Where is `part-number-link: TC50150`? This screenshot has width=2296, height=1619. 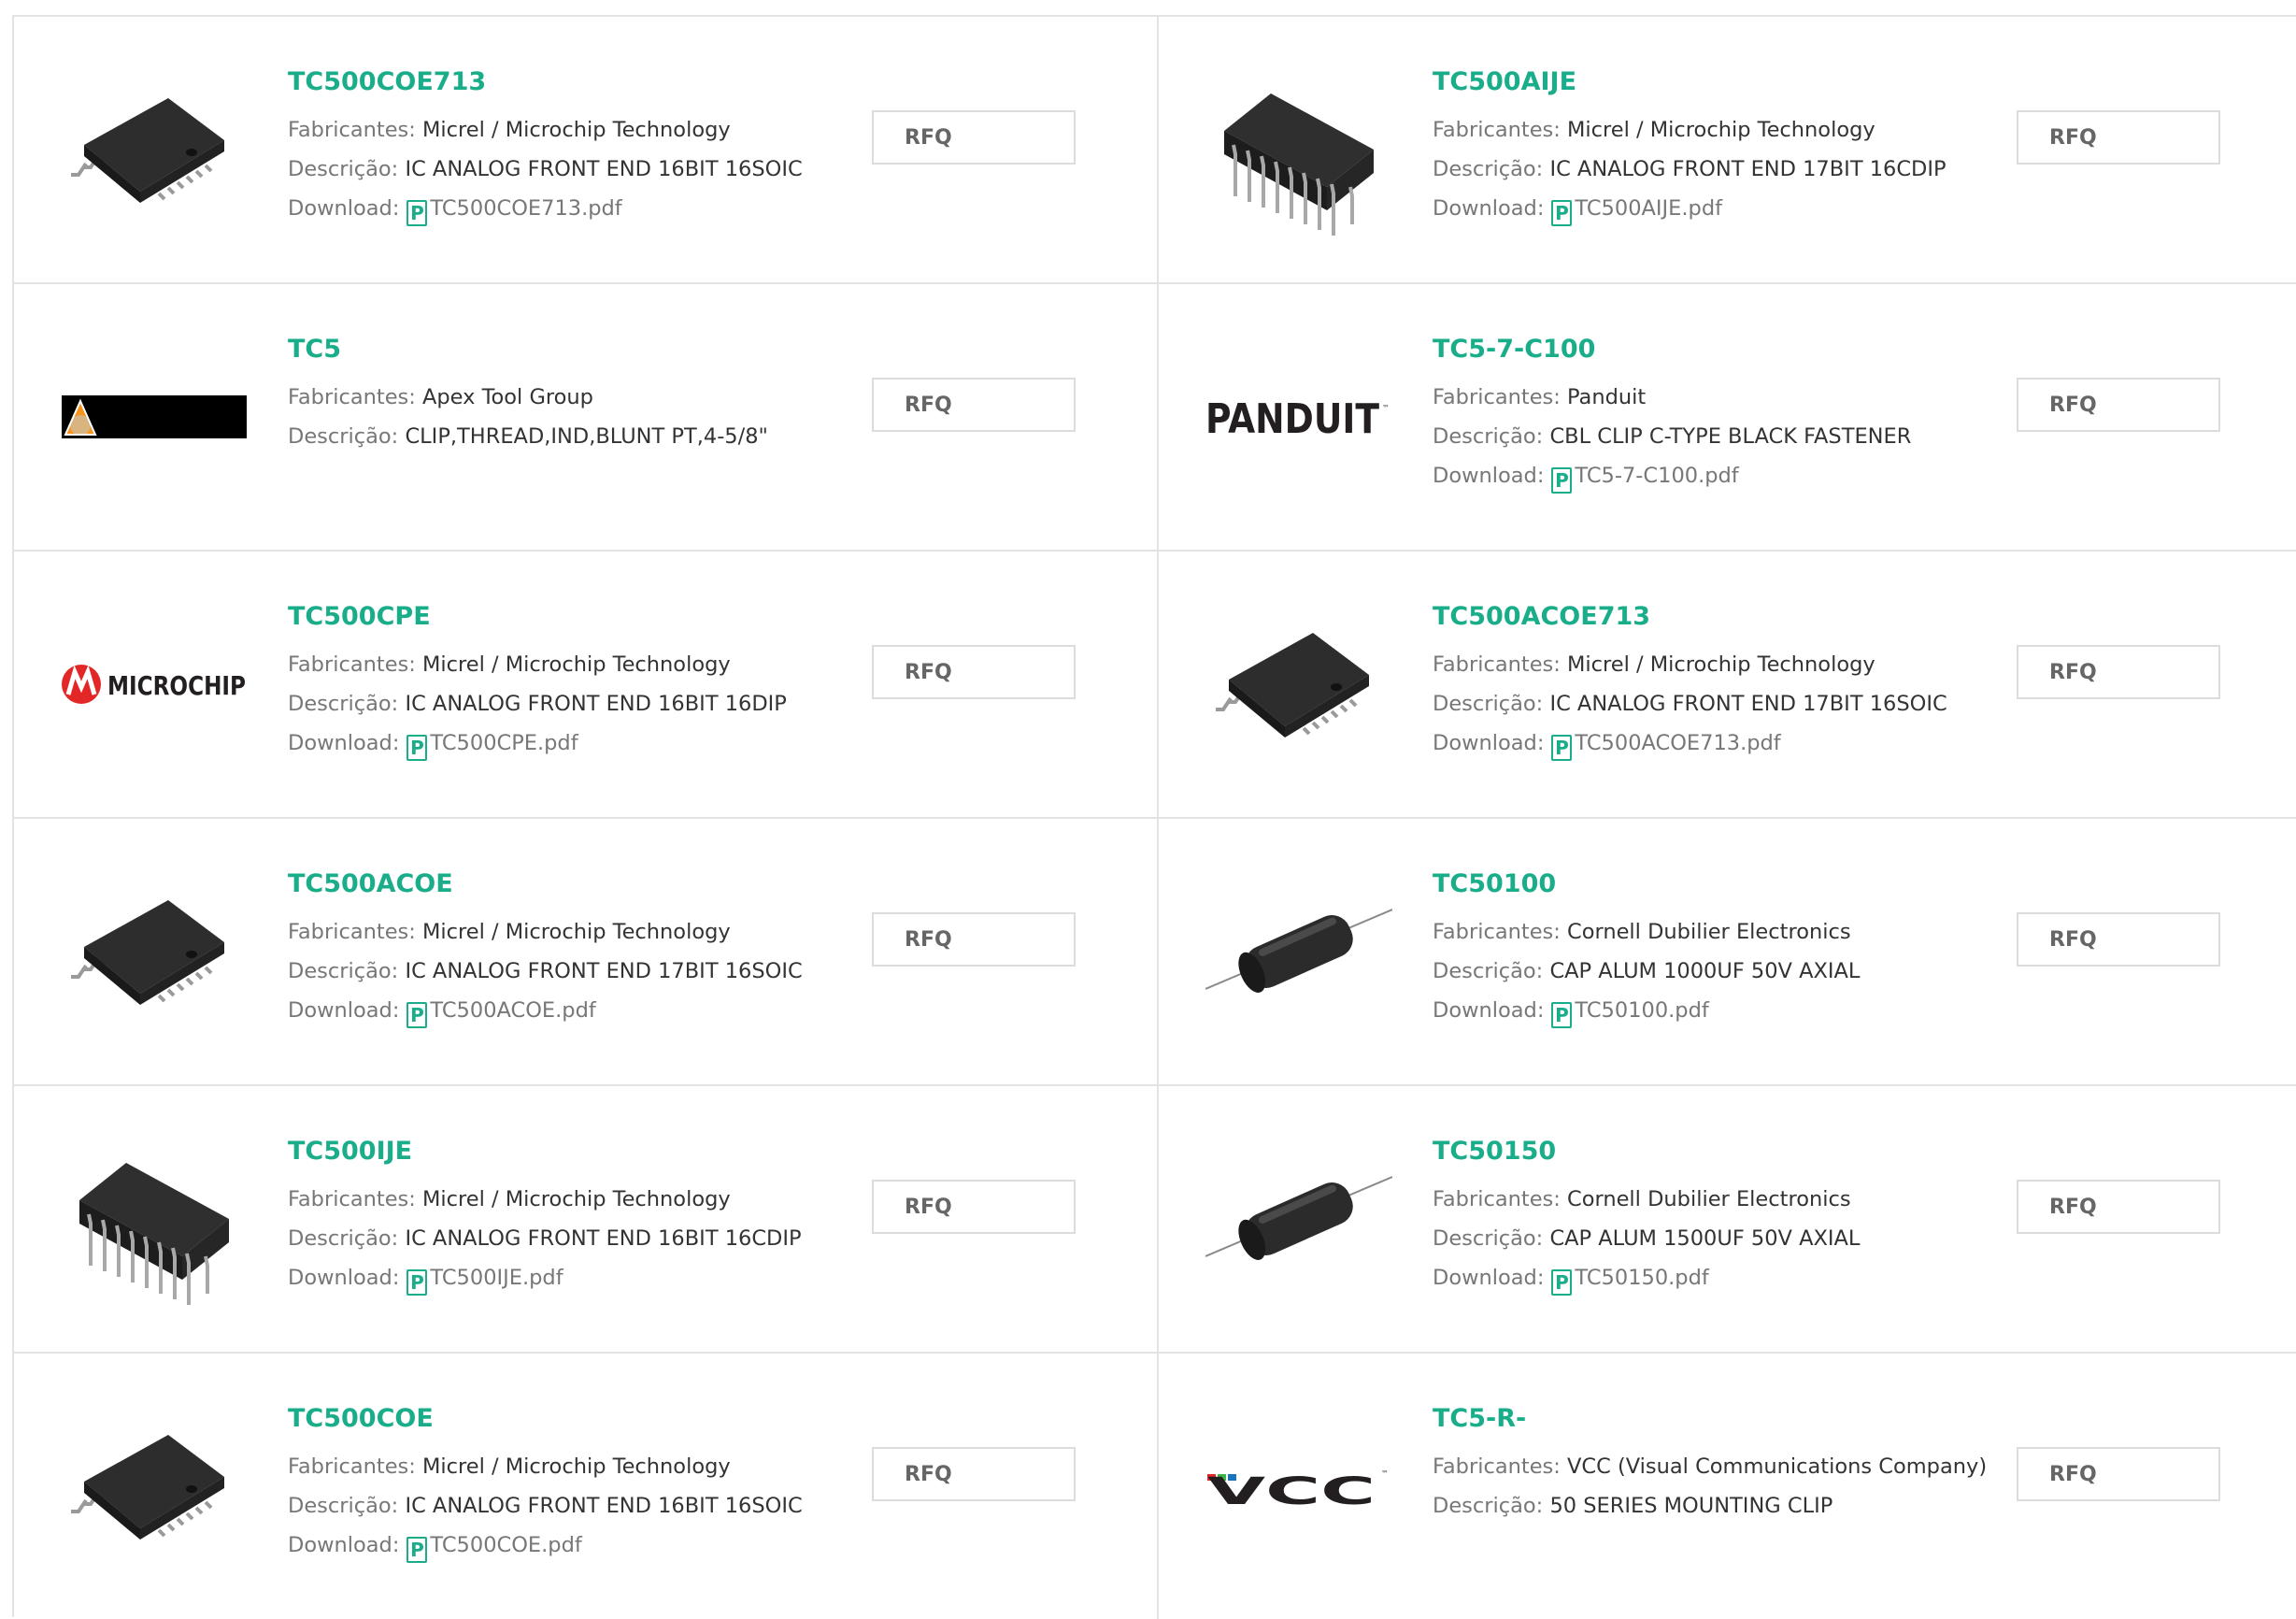
part-number-link: TC50150 is located at coordinates (1741, 1151).